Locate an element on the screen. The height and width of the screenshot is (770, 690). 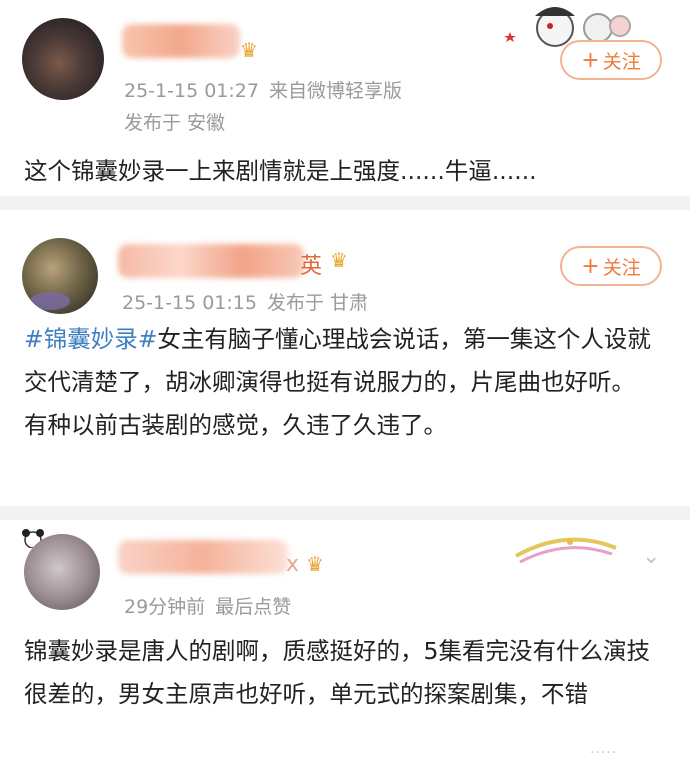
chevron-down-icon: ⌄ is located at coordinates (651, 556).